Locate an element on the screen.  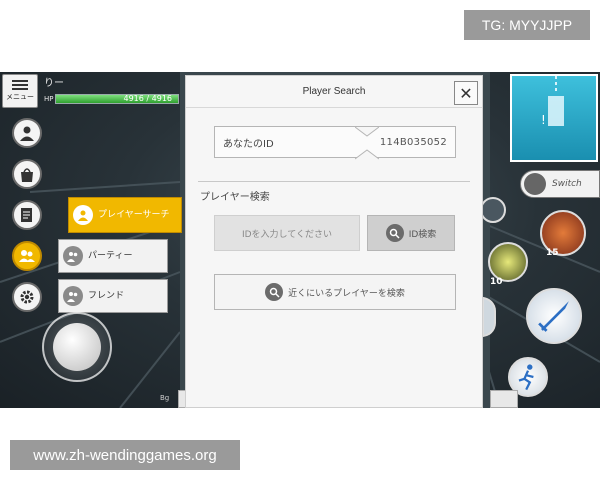
skill-button-light is located at coordinates (508, 262).